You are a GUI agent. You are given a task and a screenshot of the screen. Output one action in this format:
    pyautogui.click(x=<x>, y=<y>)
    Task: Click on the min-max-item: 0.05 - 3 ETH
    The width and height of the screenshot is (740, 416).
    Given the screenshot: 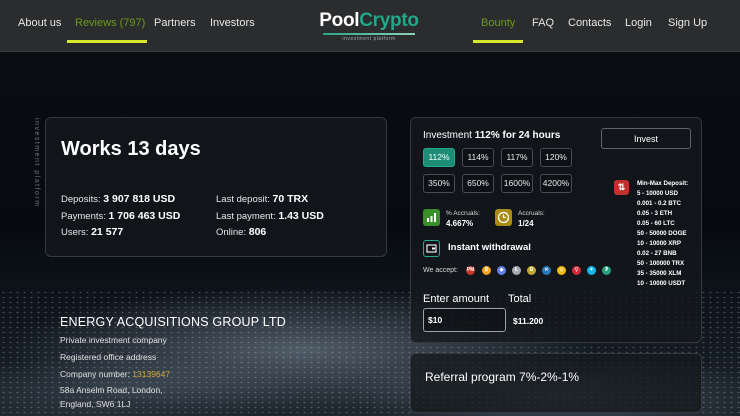 What is the action you would take?
    pyautogui.click(x=655, y=213)
    